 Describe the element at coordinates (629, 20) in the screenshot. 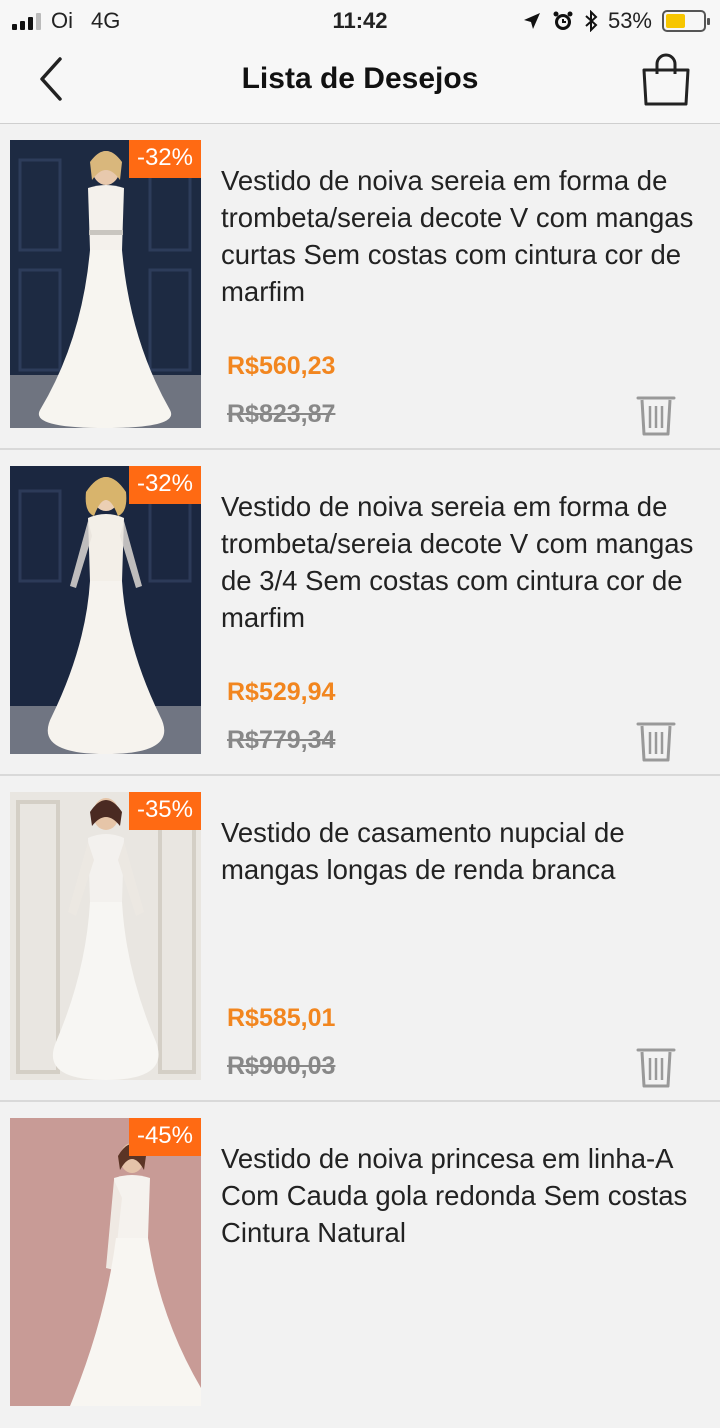

I see `battery-percentage: 53%` at that location.